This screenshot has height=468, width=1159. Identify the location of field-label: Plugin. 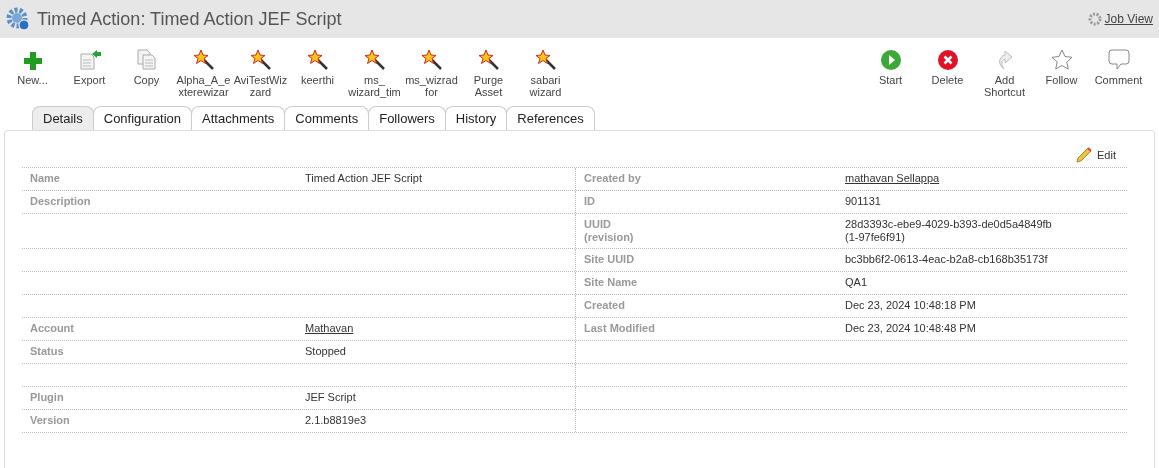
(47, 397).